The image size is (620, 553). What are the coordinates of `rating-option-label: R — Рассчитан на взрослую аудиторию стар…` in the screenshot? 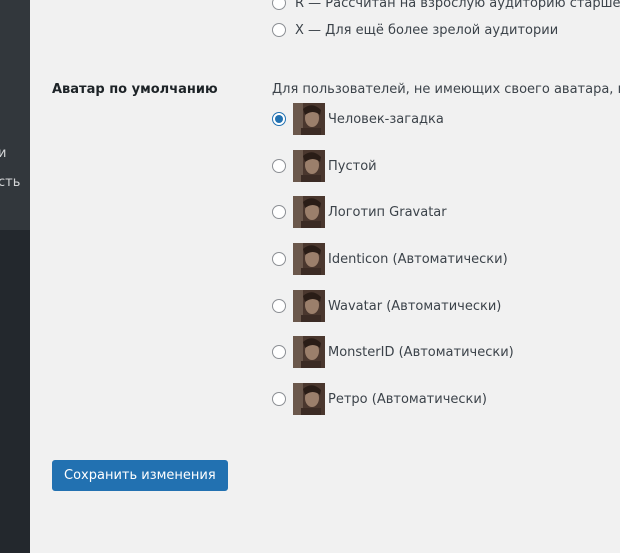 It's located at (457, 5).